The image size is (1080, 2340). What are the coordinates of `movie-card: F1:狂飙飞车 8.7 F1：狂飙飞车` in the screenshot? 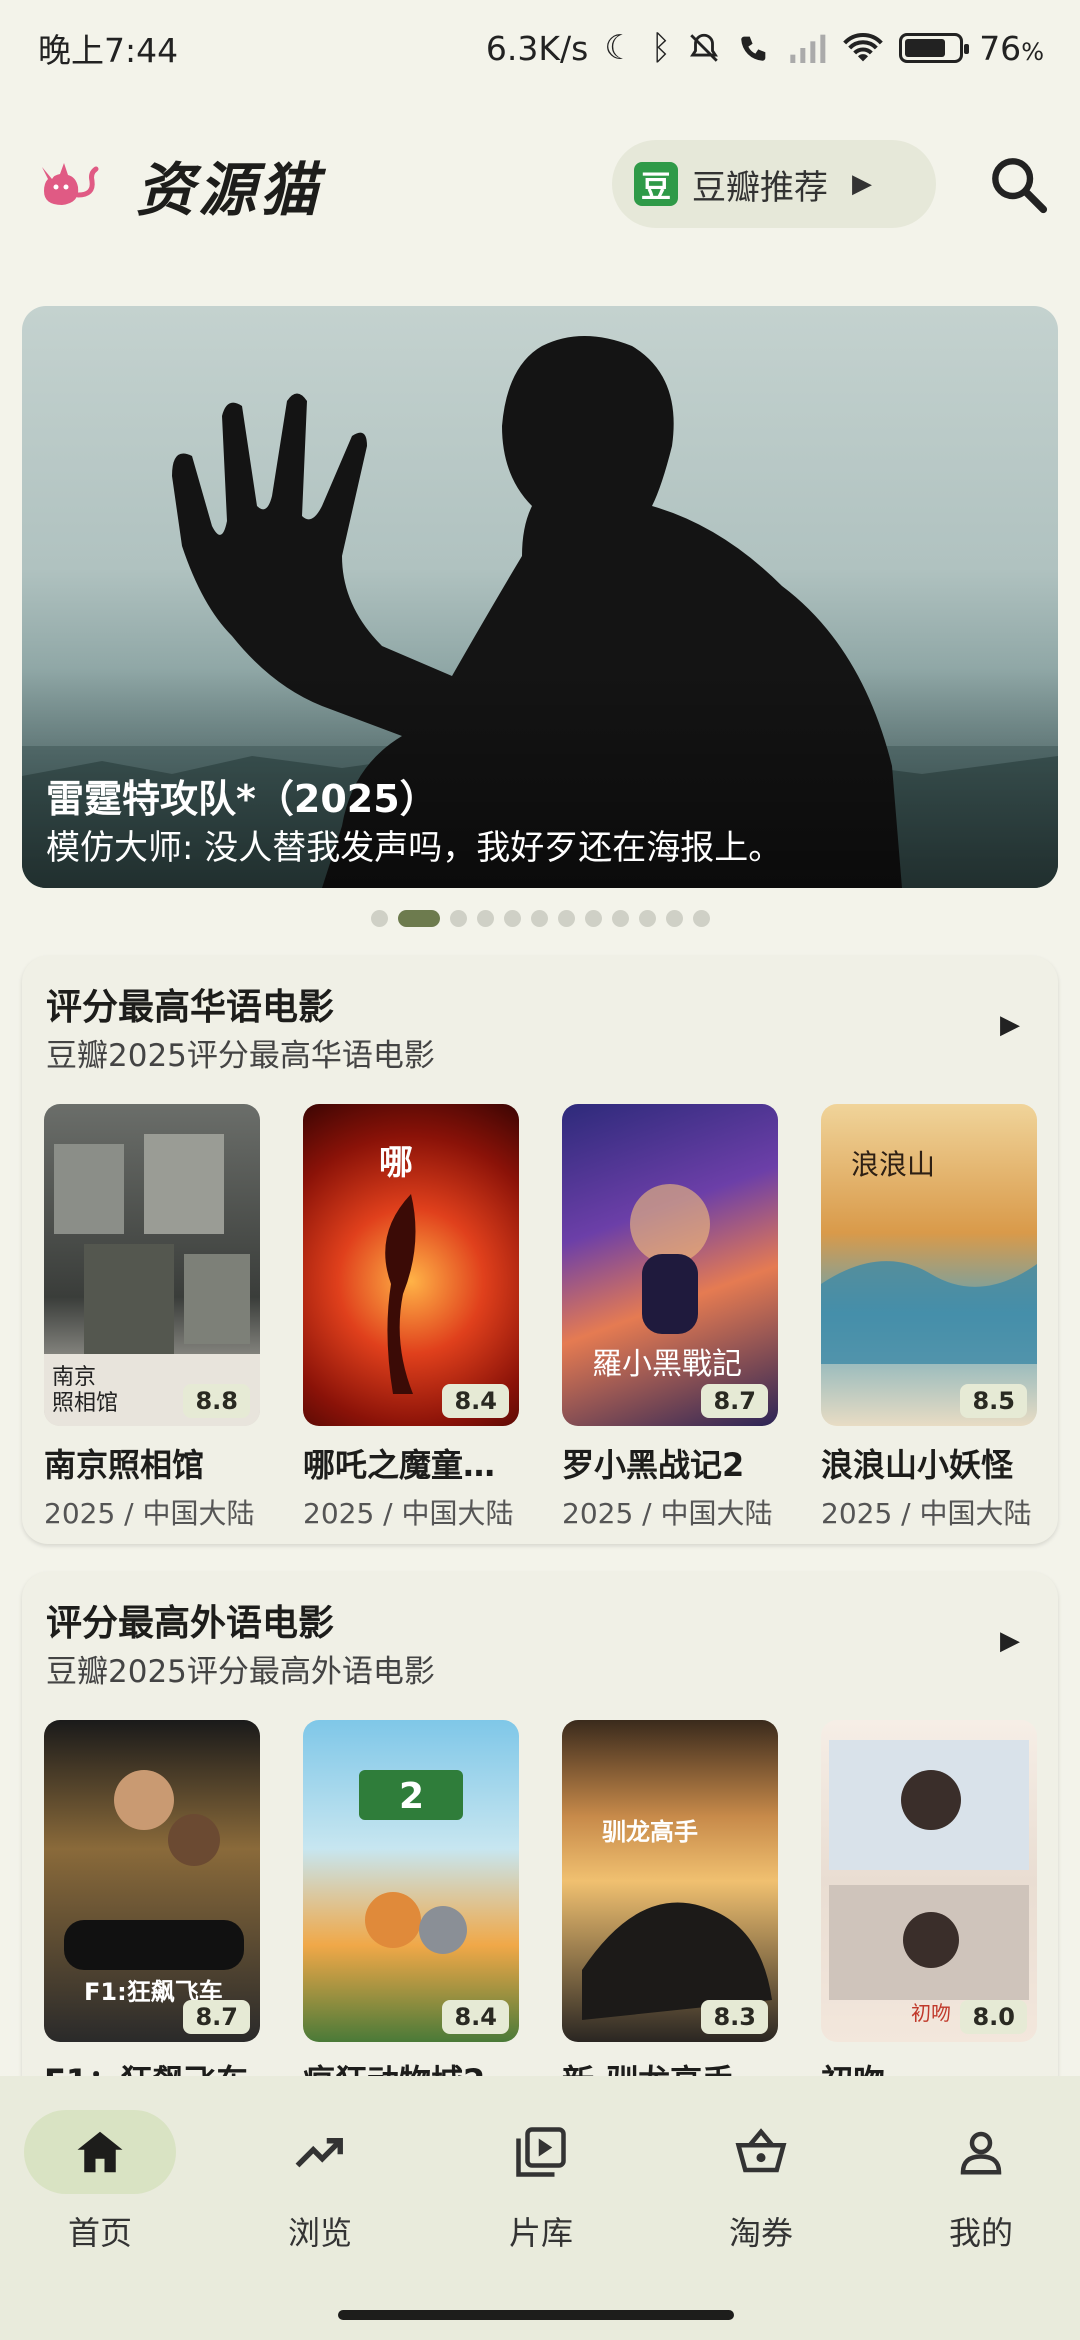 It's located at (152, 1911).